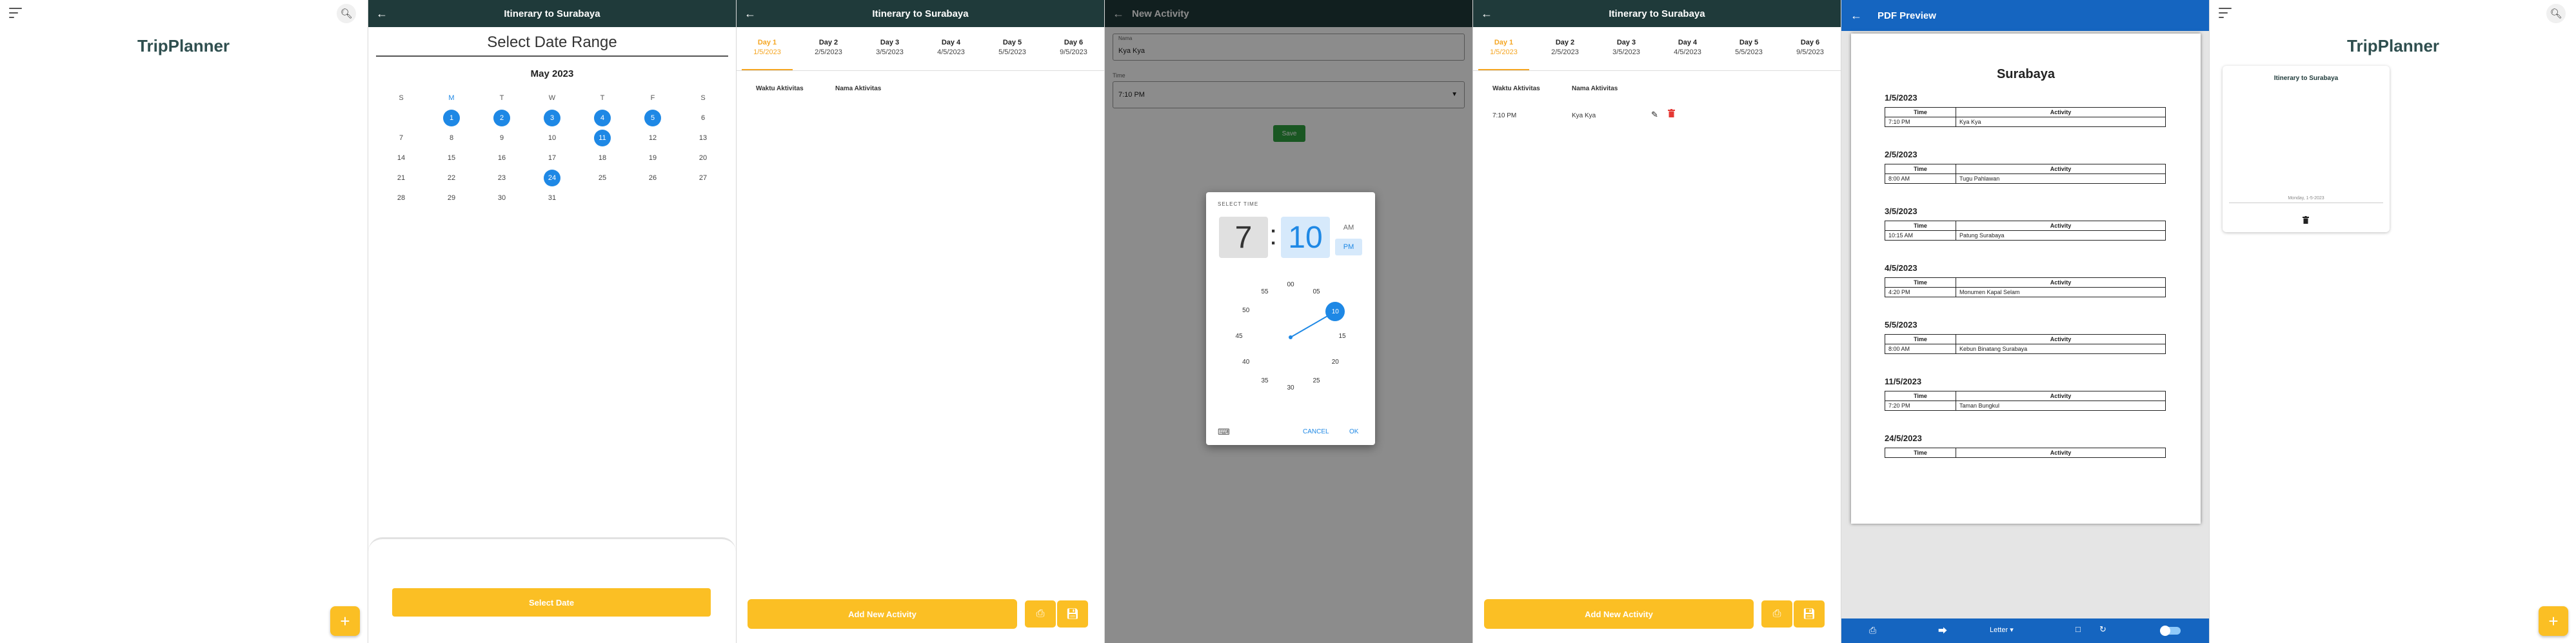  I want to click on dial-minute: 40, so click(1246, 363).